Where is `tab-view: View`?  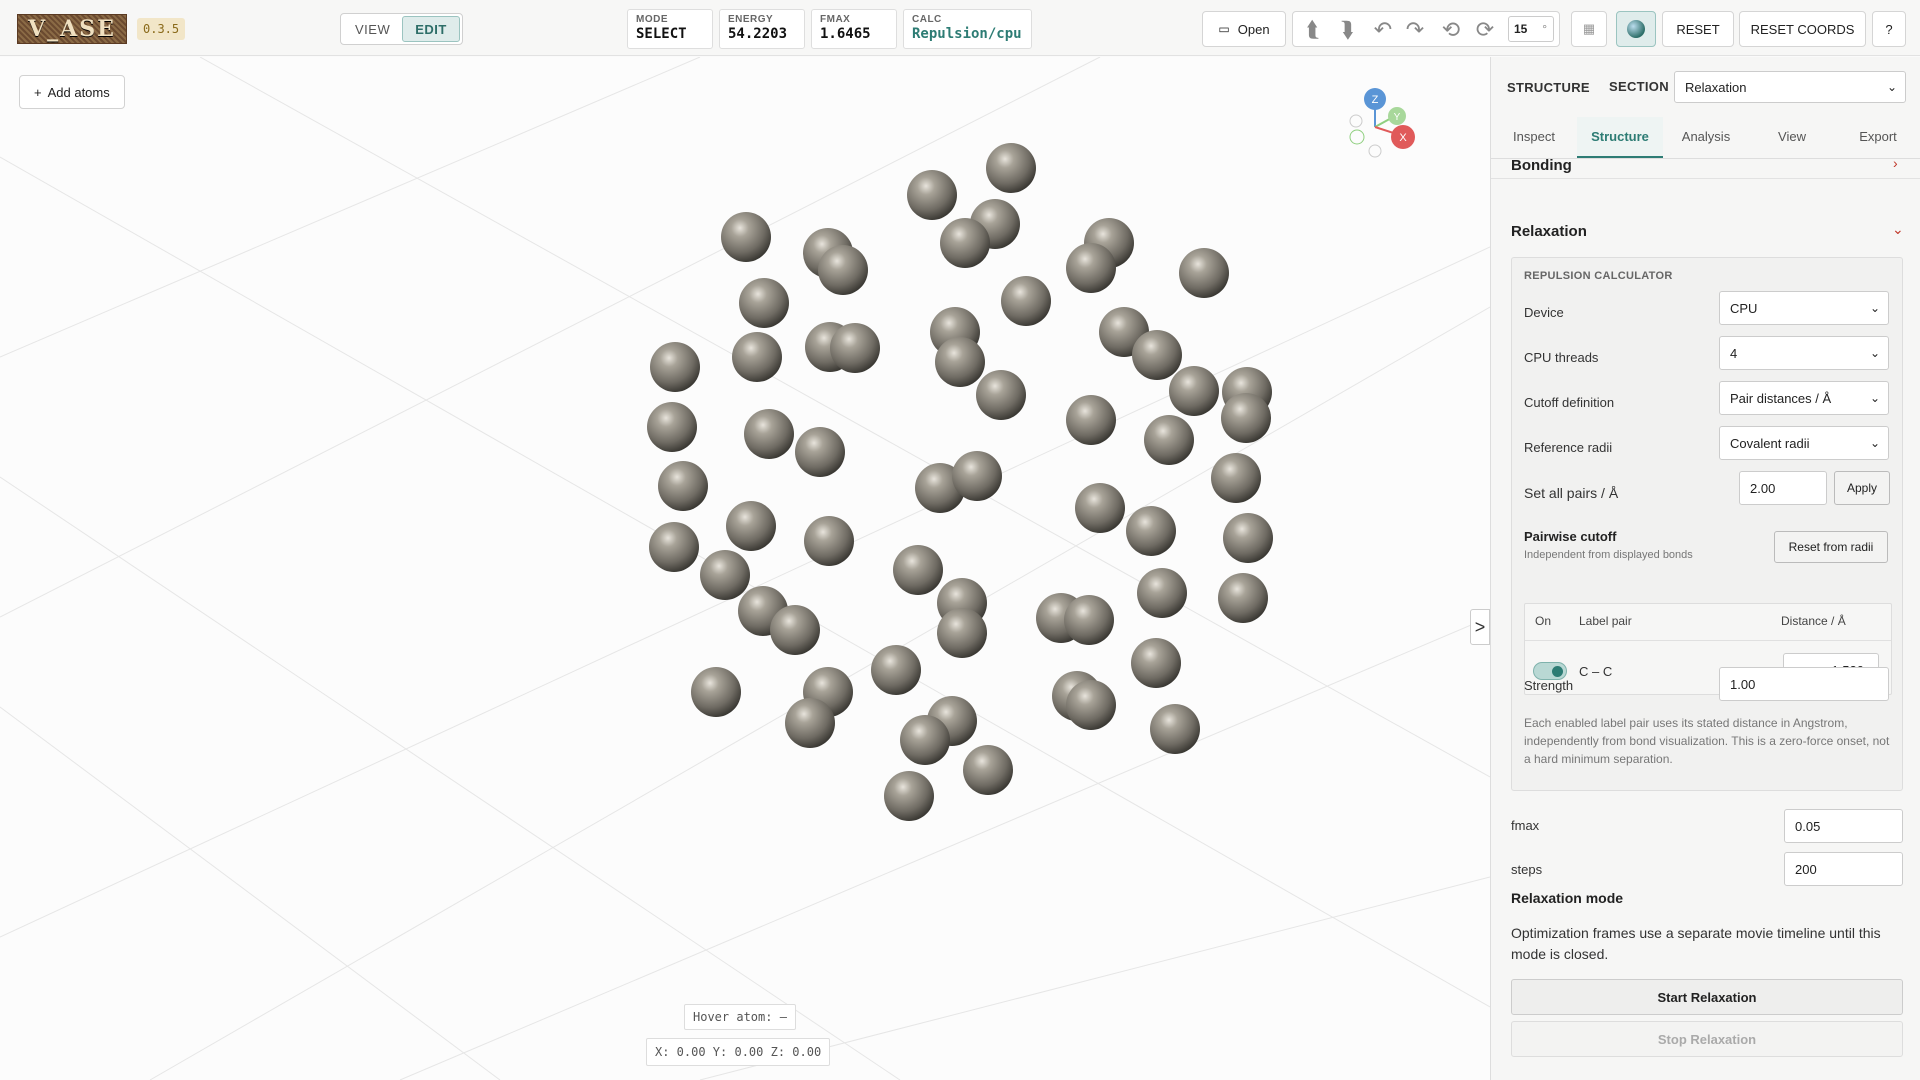 tab-view: View is located at coordinates (1792, 137).